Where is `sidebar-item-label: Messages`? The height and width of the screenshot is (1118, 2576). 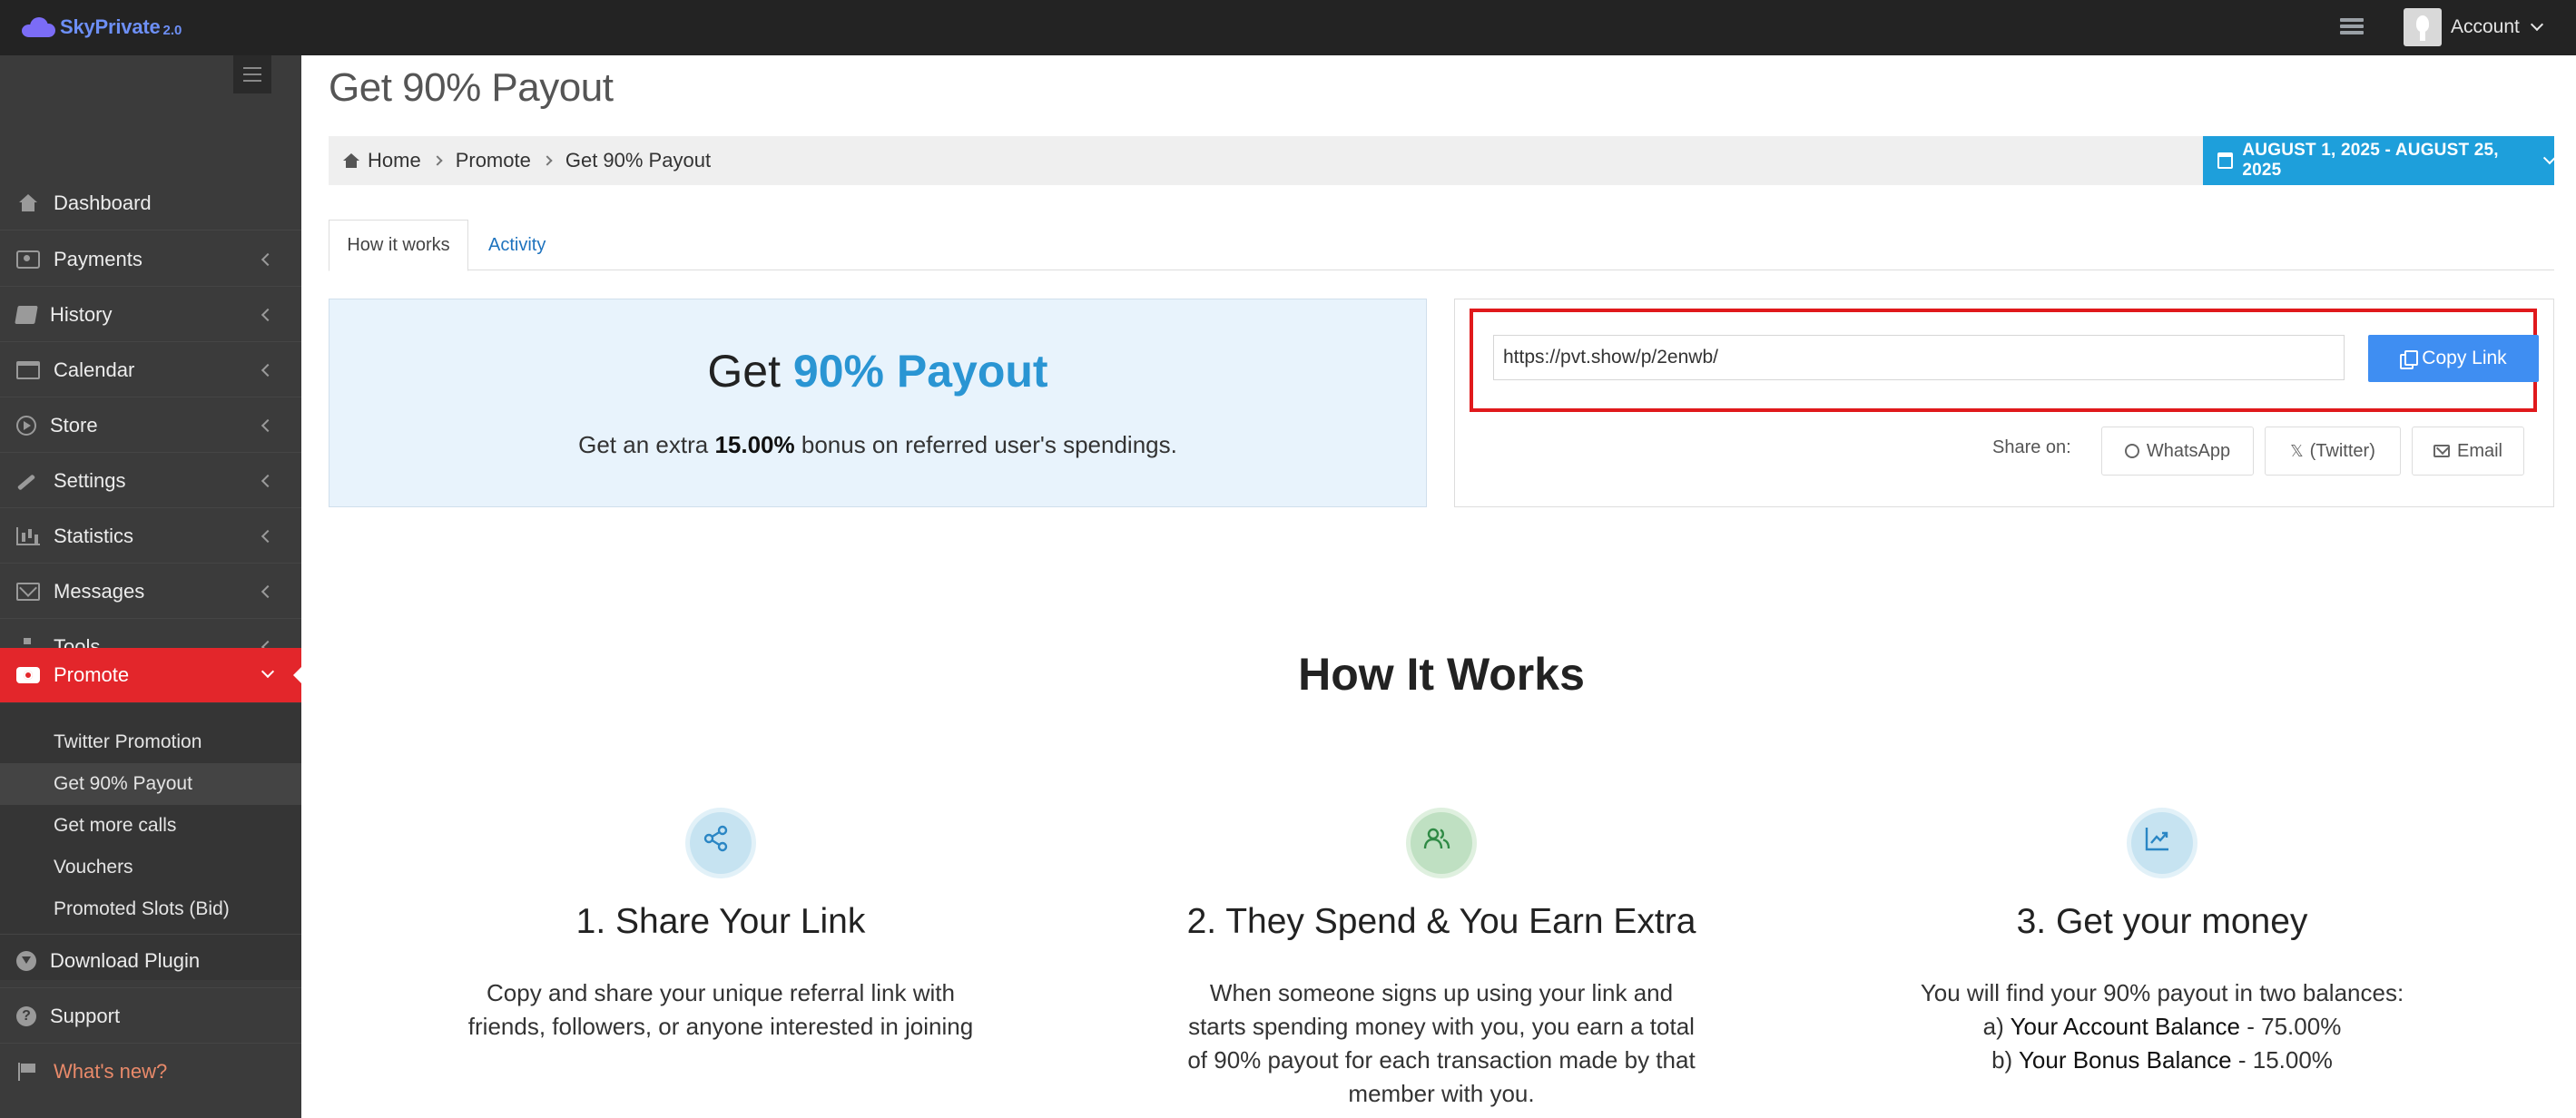
sidebar-item-label: Messages is located at coordinates (99, 591).